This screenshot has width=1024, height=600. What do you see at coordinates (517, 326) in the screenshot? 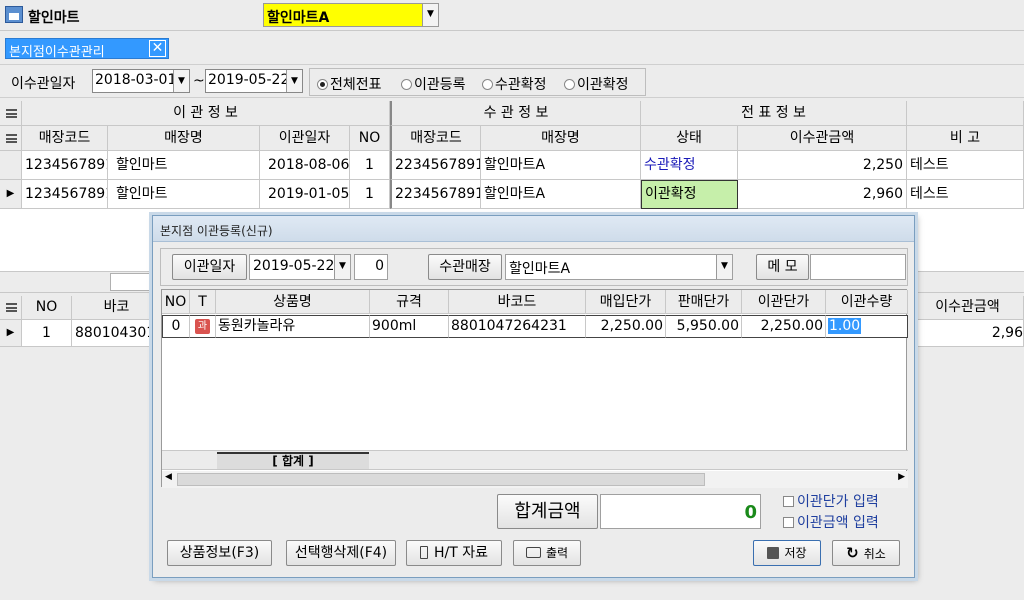
I see `cell-barcode: 8801047264231` at bounding box center [517, 326].